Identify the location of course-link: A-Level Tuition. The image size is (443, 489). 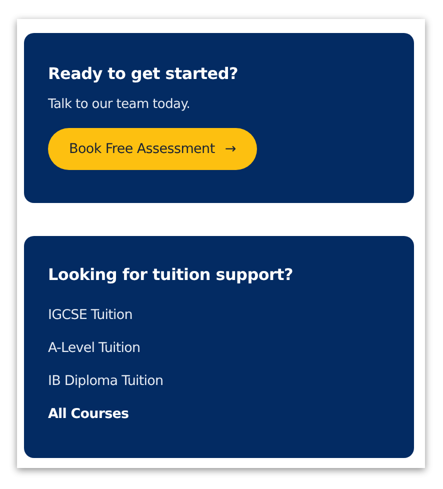
(94, 348).